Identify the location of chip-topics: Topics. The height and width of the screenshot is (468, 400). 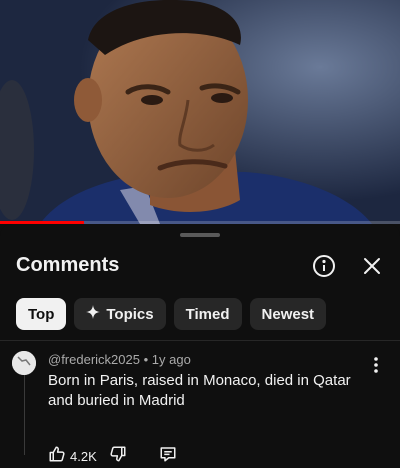
(120, 314).